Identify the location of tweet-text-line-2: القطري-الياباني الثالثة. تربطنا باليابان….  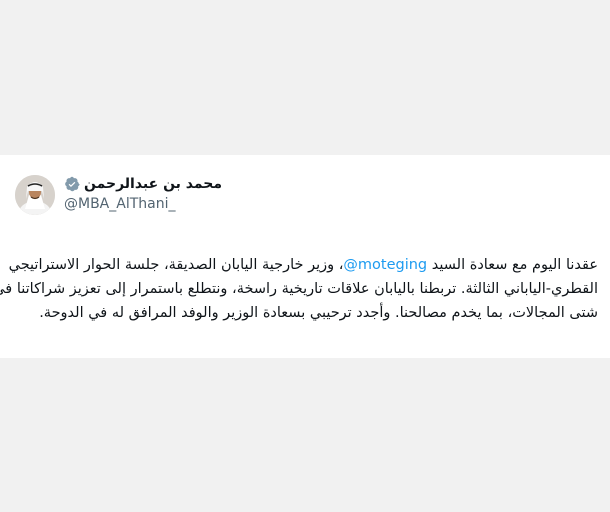
(299, 289).